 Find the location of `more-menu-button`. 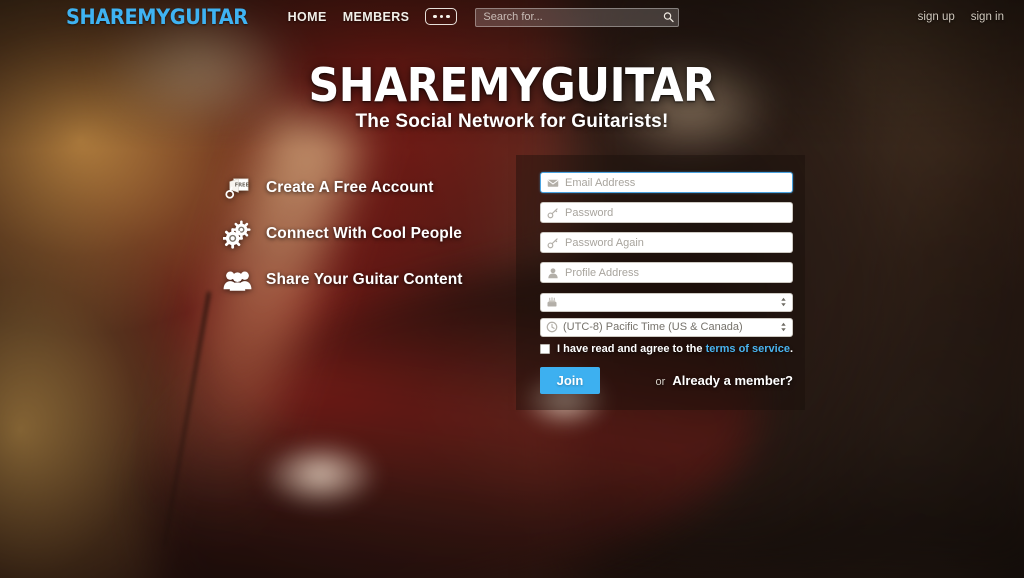

more-menu-button is located at coordinates (441, 16).